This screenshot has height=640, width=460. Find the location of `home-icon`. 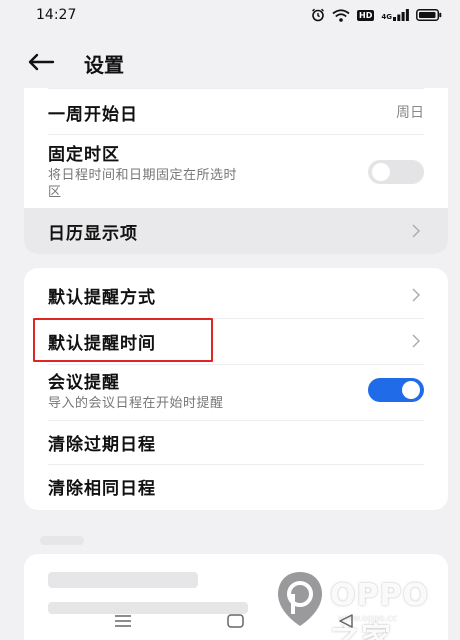

home-icon is located at coordinates (235, 621).